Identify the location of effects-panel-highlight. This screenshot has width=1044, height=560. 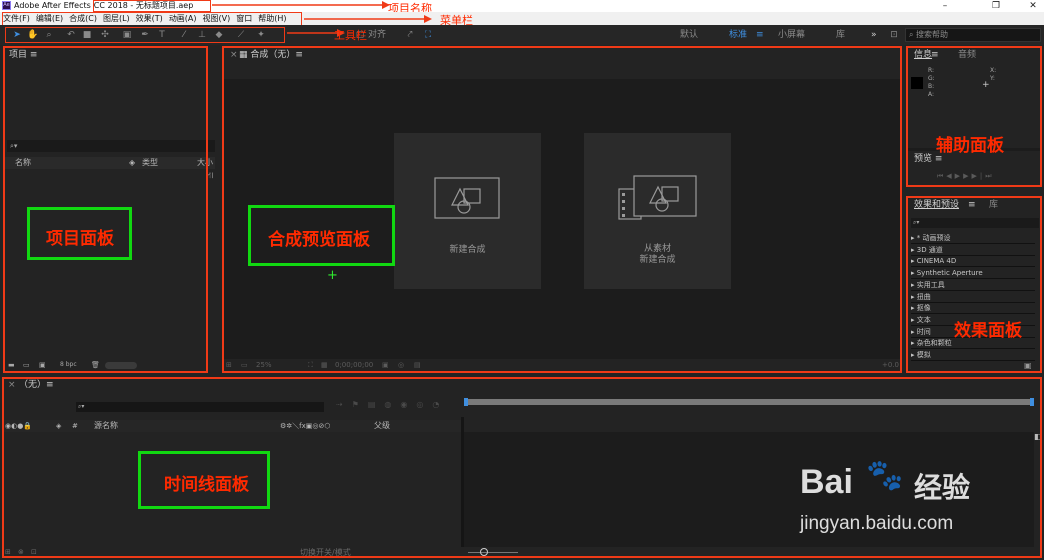
(974, 284).